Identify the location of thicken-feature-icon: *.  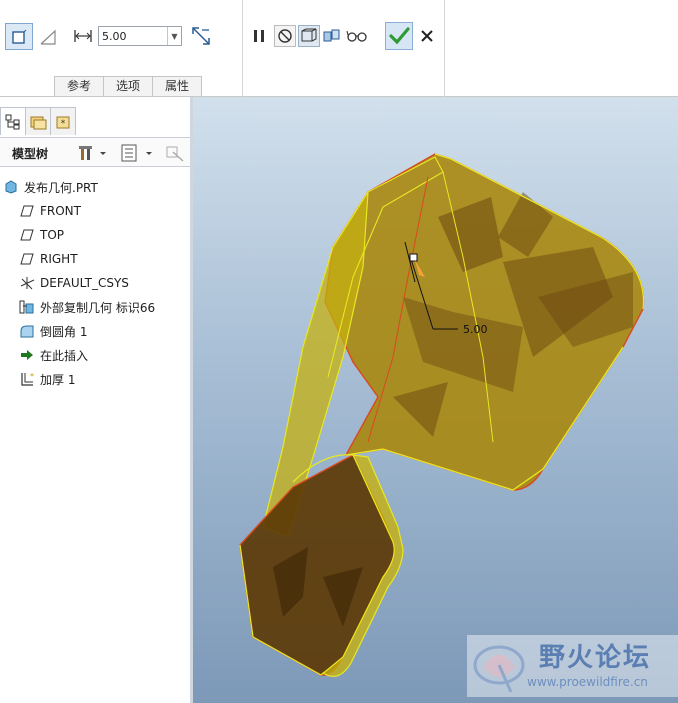
(27, 379).